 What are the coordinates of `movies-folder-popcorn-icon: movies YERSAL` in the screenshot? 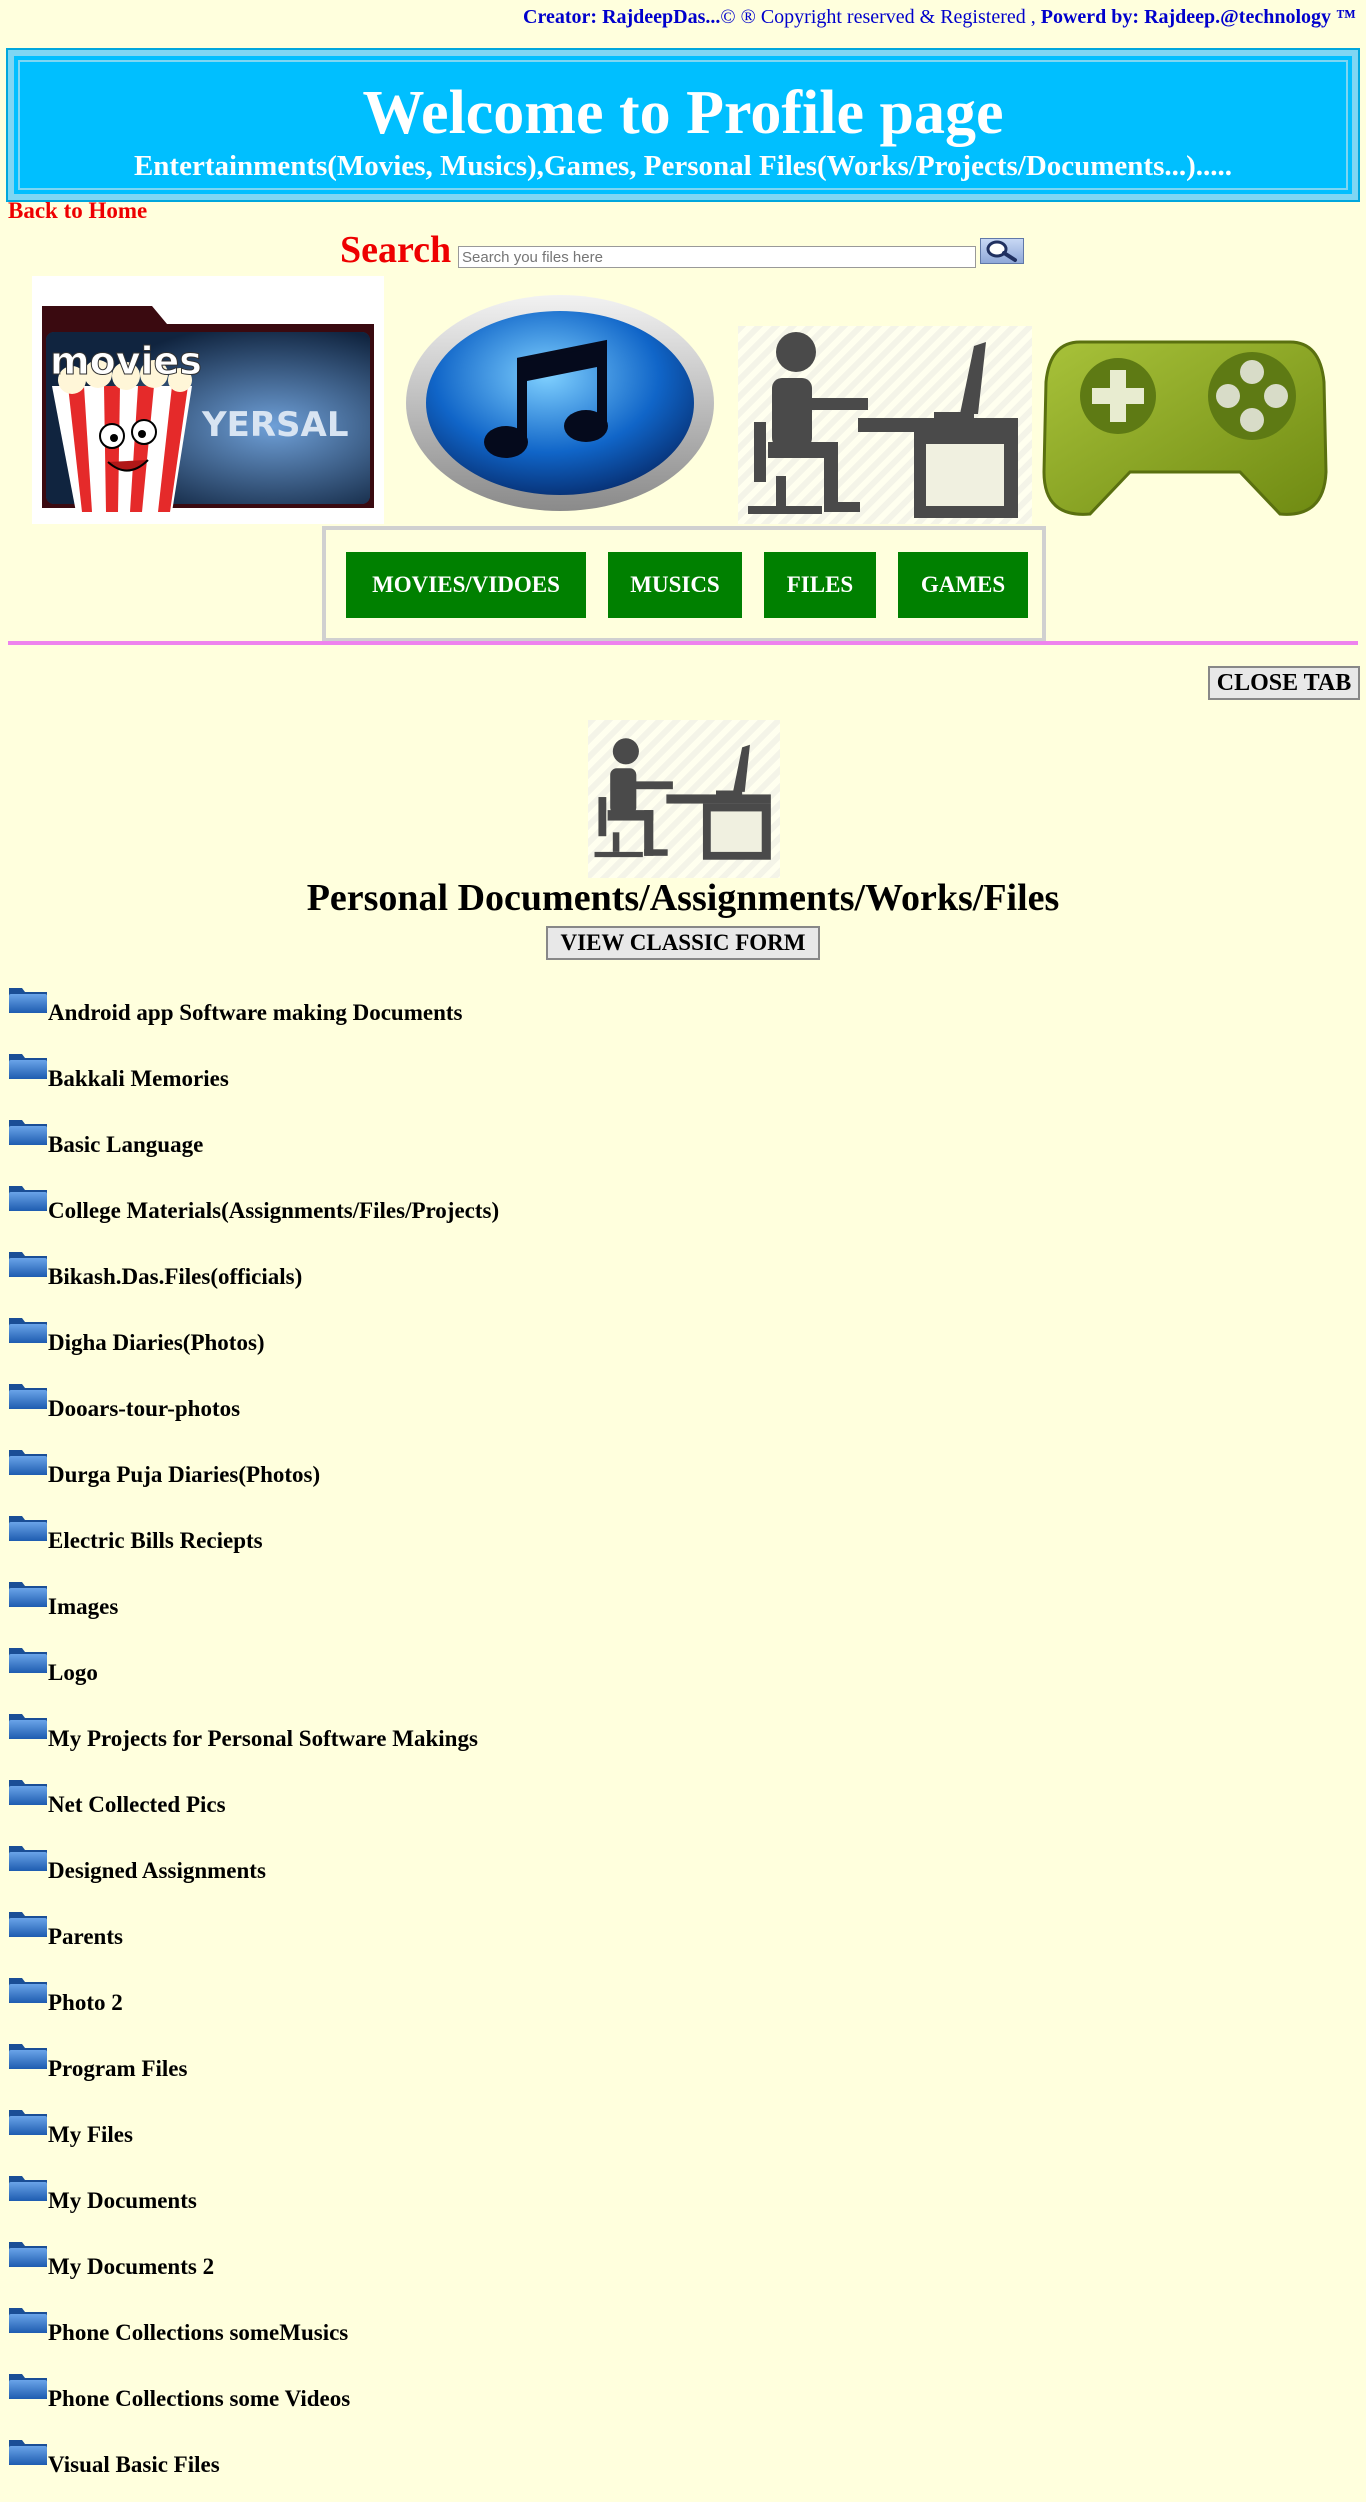 It's located at (208, 409).